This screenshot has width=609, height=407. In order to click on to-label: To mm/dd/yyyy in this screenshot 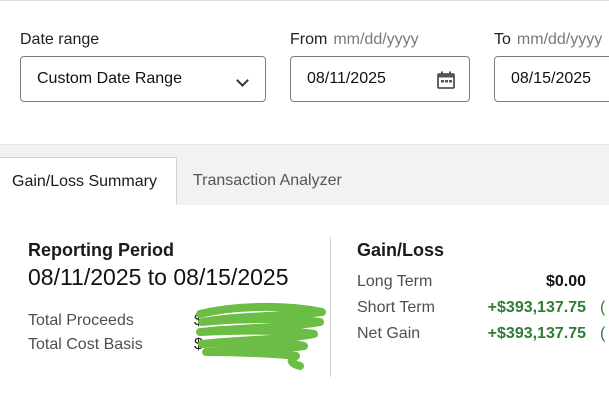, I will do `click(548, 40)`.